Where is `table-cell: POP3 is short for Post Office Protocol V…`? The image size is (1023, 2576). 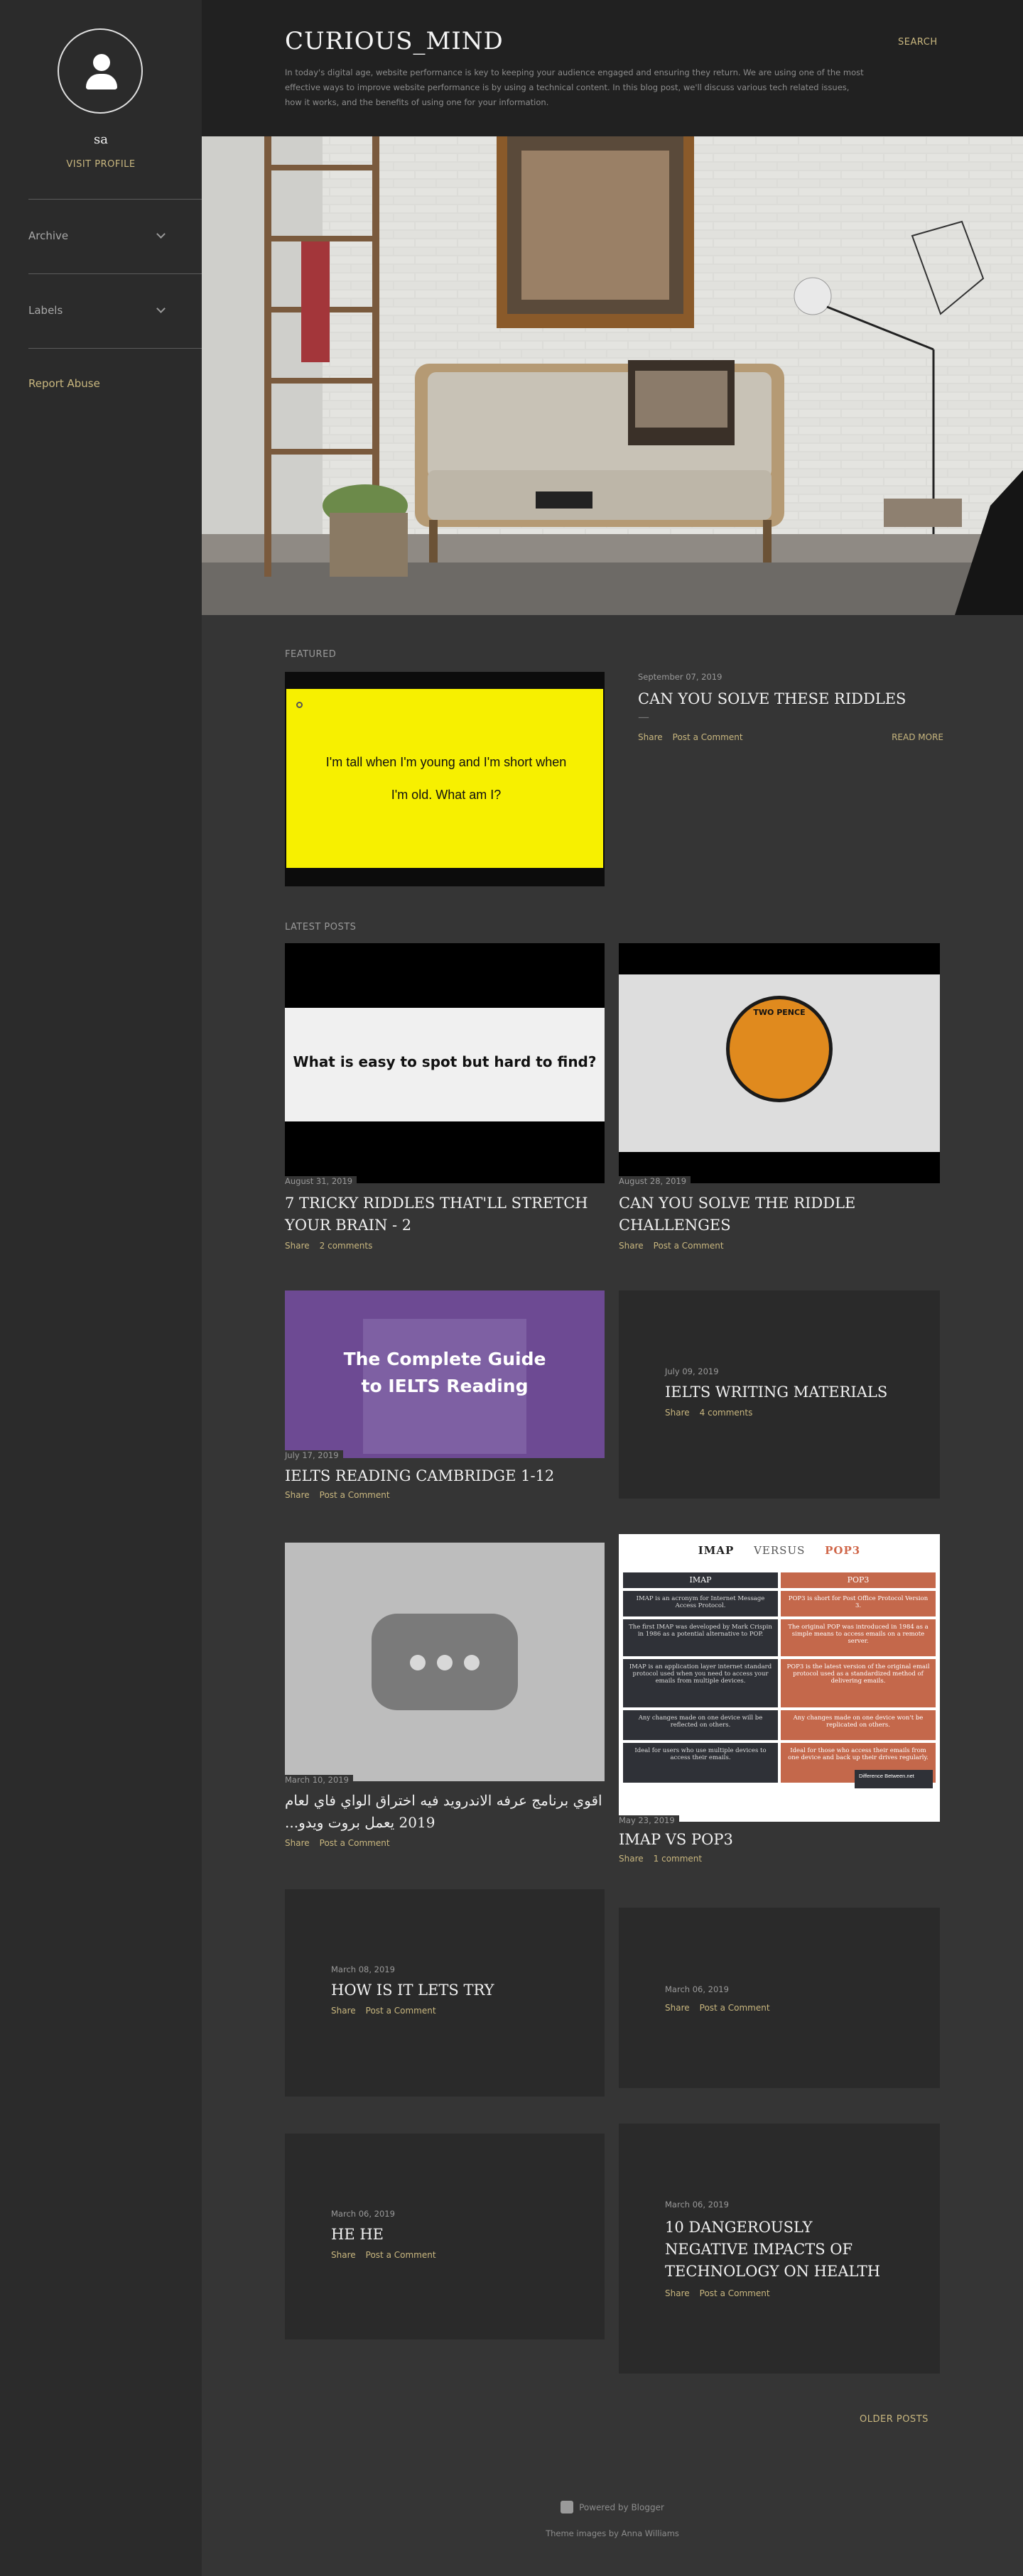 table-cell: POP3 is short for Post Office Protocol V… is located at coordinates (859, 1603).